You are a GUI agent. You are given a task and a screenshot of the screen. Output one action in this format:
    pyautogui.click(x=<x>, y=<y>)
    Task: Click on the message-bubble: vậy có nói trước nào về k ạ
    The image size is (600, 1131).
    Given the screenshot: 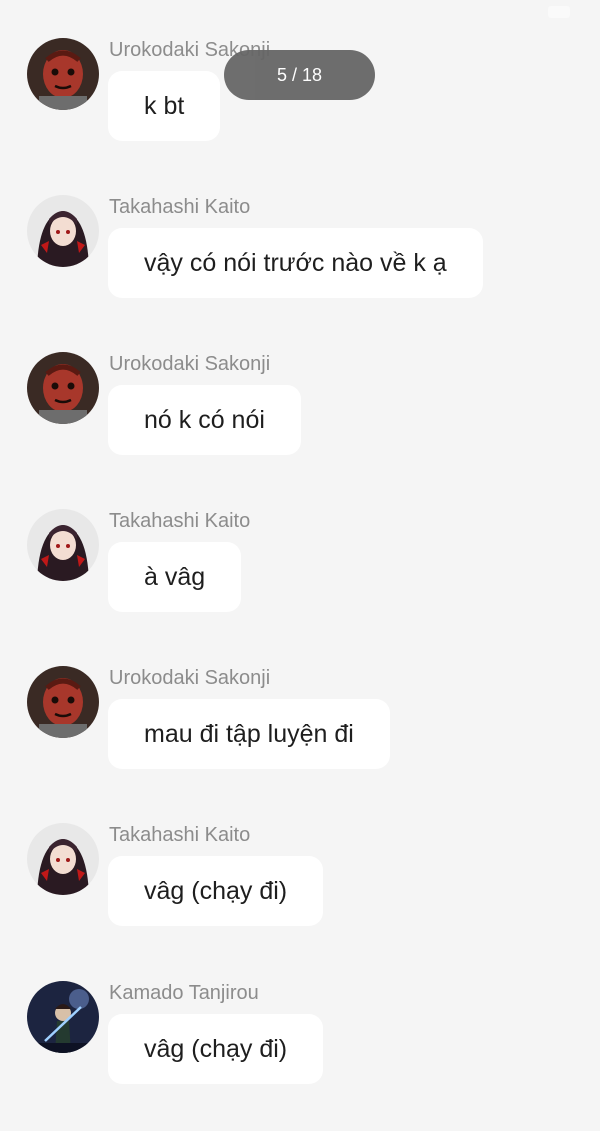 What is the action you would take?
    pyautogui.click(x=295, y=263)
    